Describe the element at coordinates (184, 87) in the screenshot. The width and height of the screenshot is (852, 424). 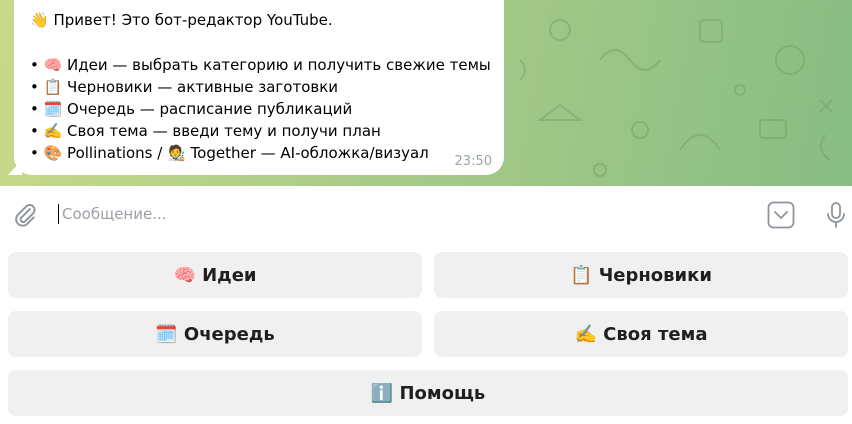
I see `message-line-drafts: • 📋 Черновики — активные заготовки` at that location.